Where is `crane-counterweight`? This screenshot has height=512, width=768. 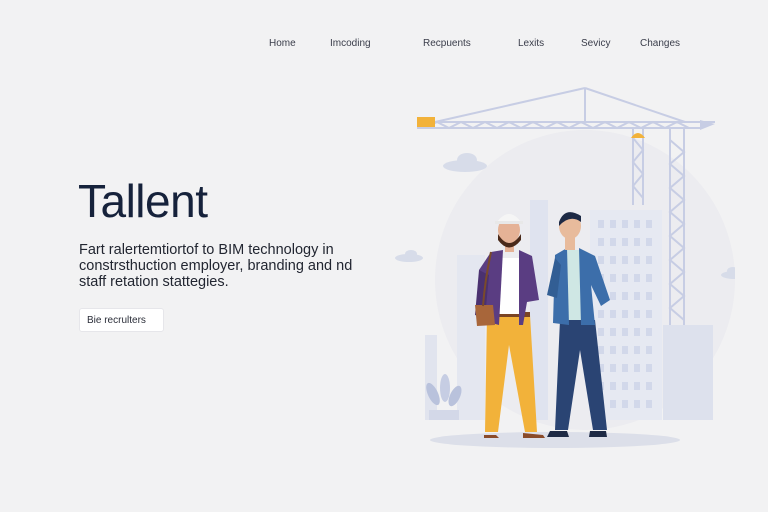
crane-counterweight is located at coordinates (426, 122).